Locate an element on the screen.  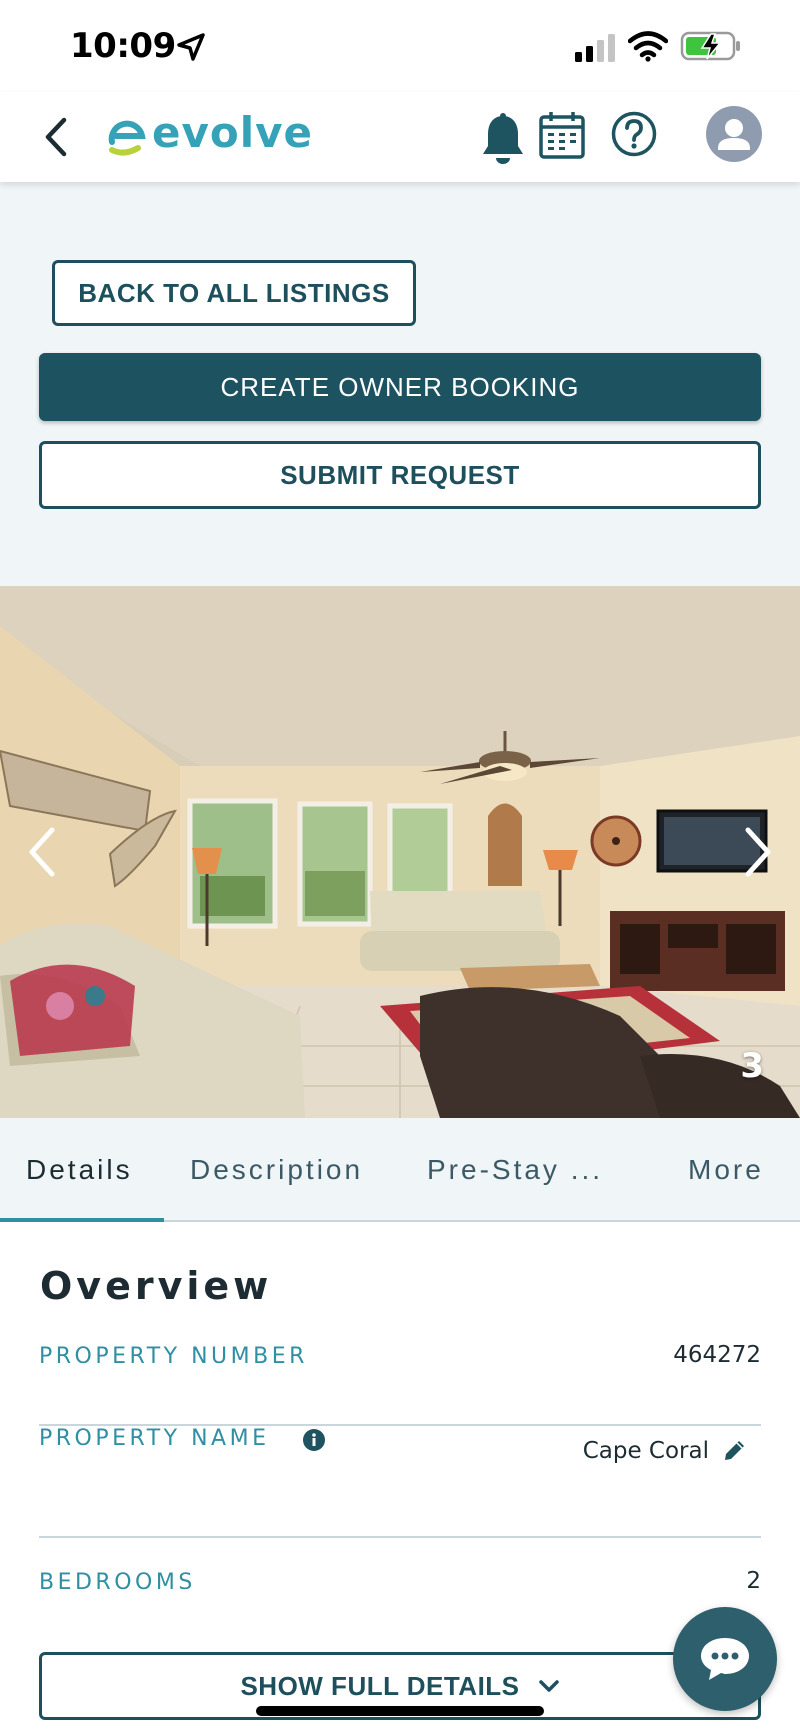
chat-button is located at coordinates (725, 1659).